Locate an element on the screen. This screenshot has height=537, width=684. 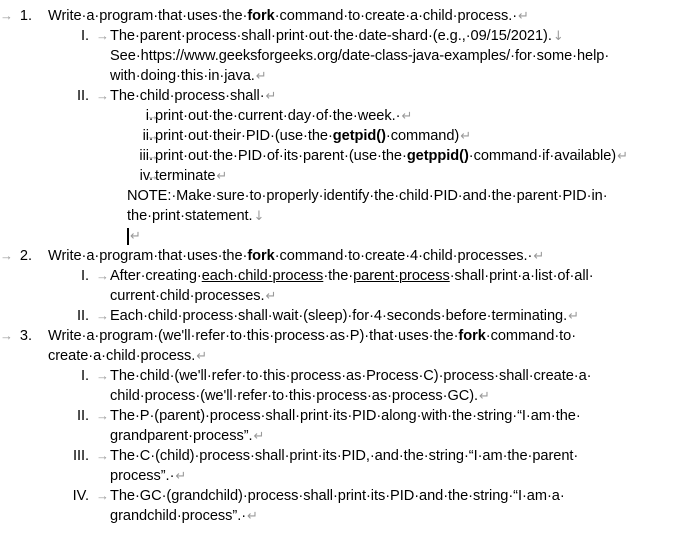
list-item-text: print·out·the·current·day·of·the·week.·↵ is located at coordinates (283, 116).